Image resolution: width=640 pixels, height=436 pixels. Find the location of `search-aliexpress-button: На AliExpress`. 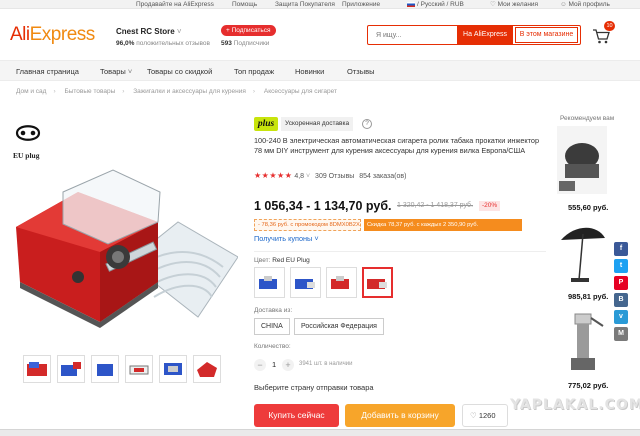

search-aliexpress-button: На AliExpress is located at coordinates (485, 35).